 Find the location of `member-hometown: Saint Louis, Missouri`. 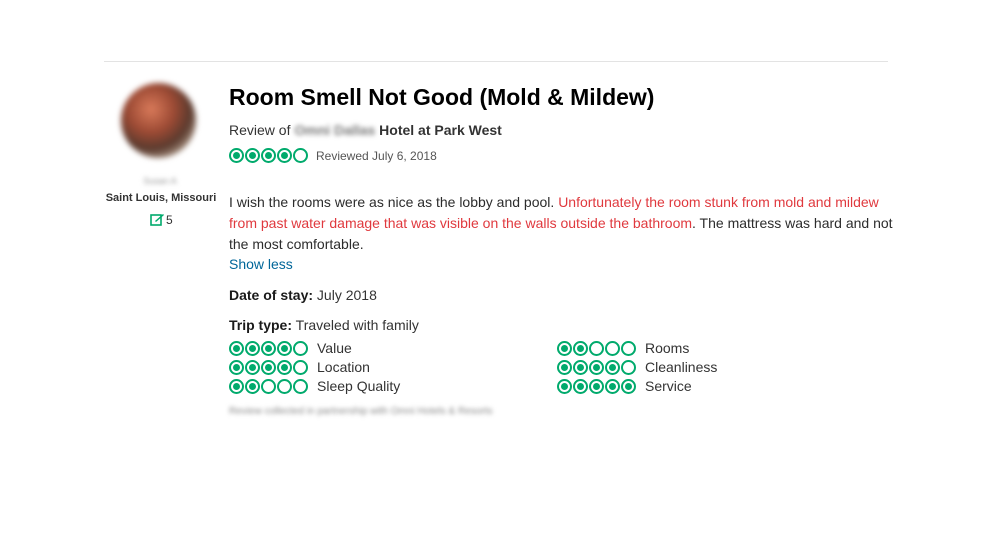

member-hometown: Saint Louis, Missouri is located at coordinates (161, 198).